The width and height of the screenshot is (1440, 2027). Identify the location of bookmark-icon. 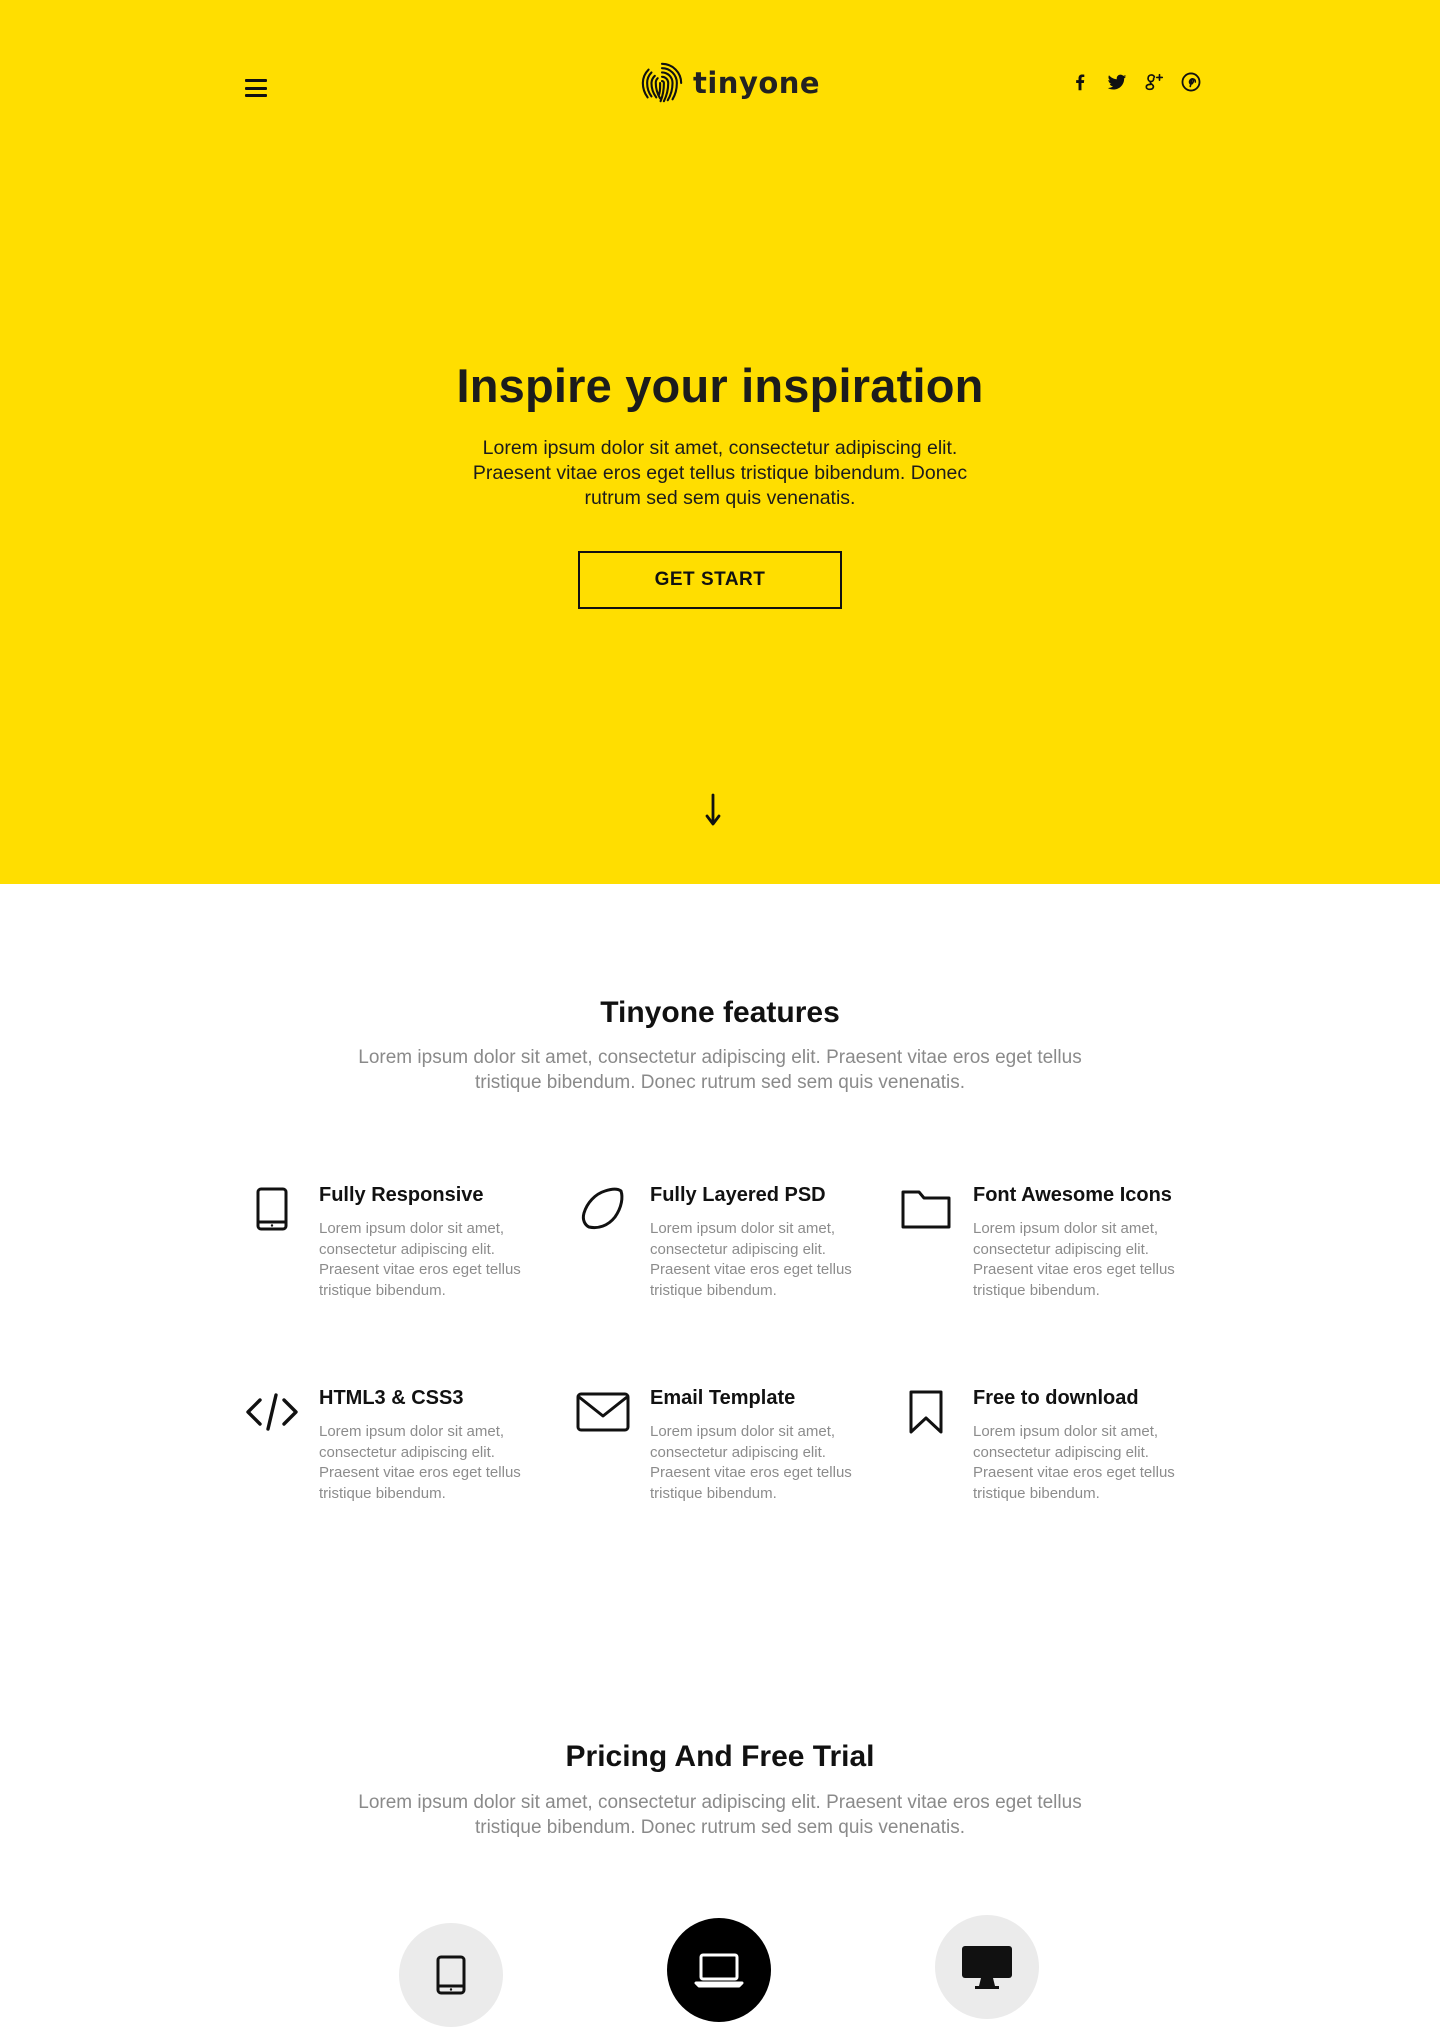
(926, 1412).